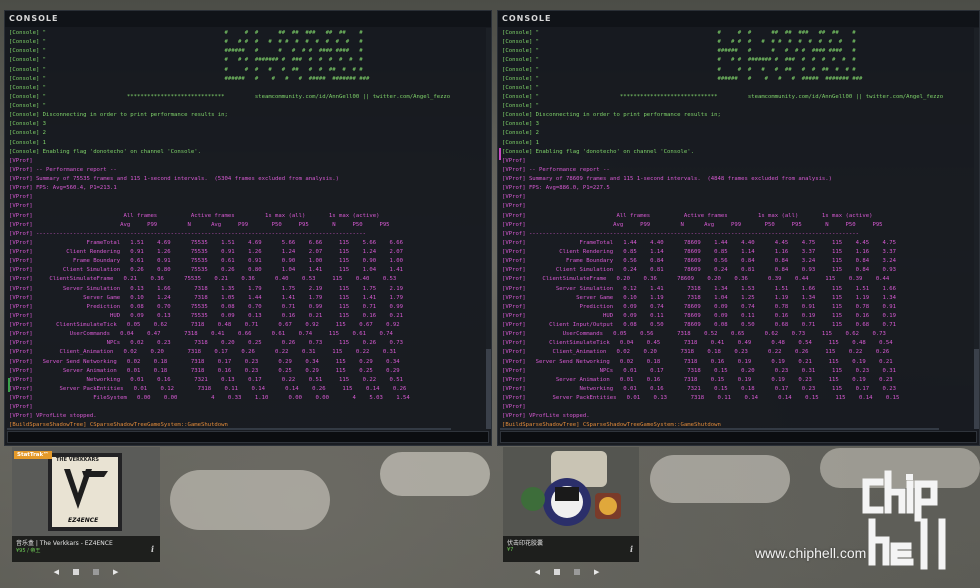 The image size is (980, 588). Describe the element at coordinates (525, 543) in the screenshot. I see `item-title: 伏击印花胶囊` at that location.